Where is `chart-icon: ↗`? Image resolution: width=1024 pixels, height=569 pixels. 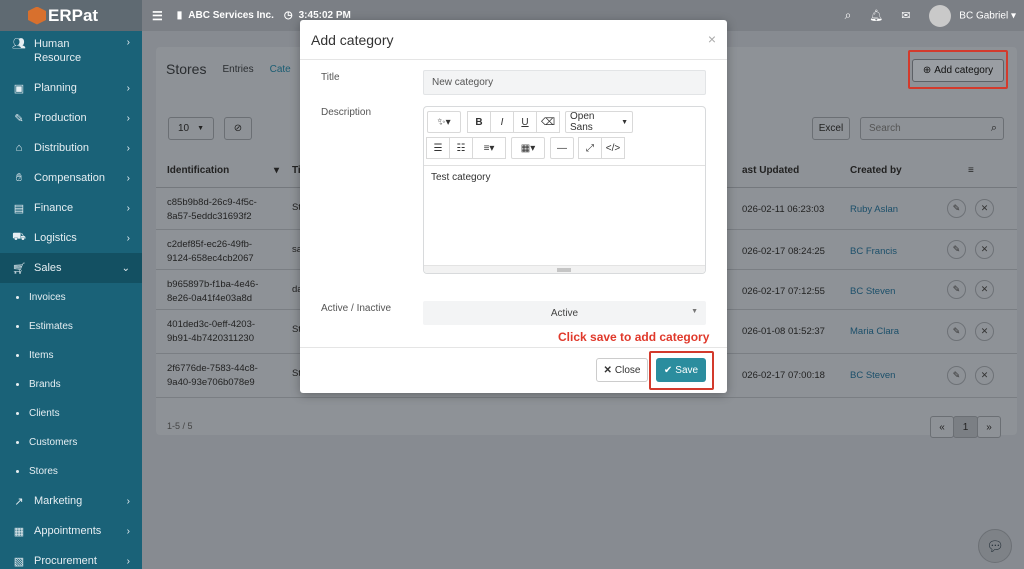
chart-icon: ↗ is located at coordinates (19, 501).